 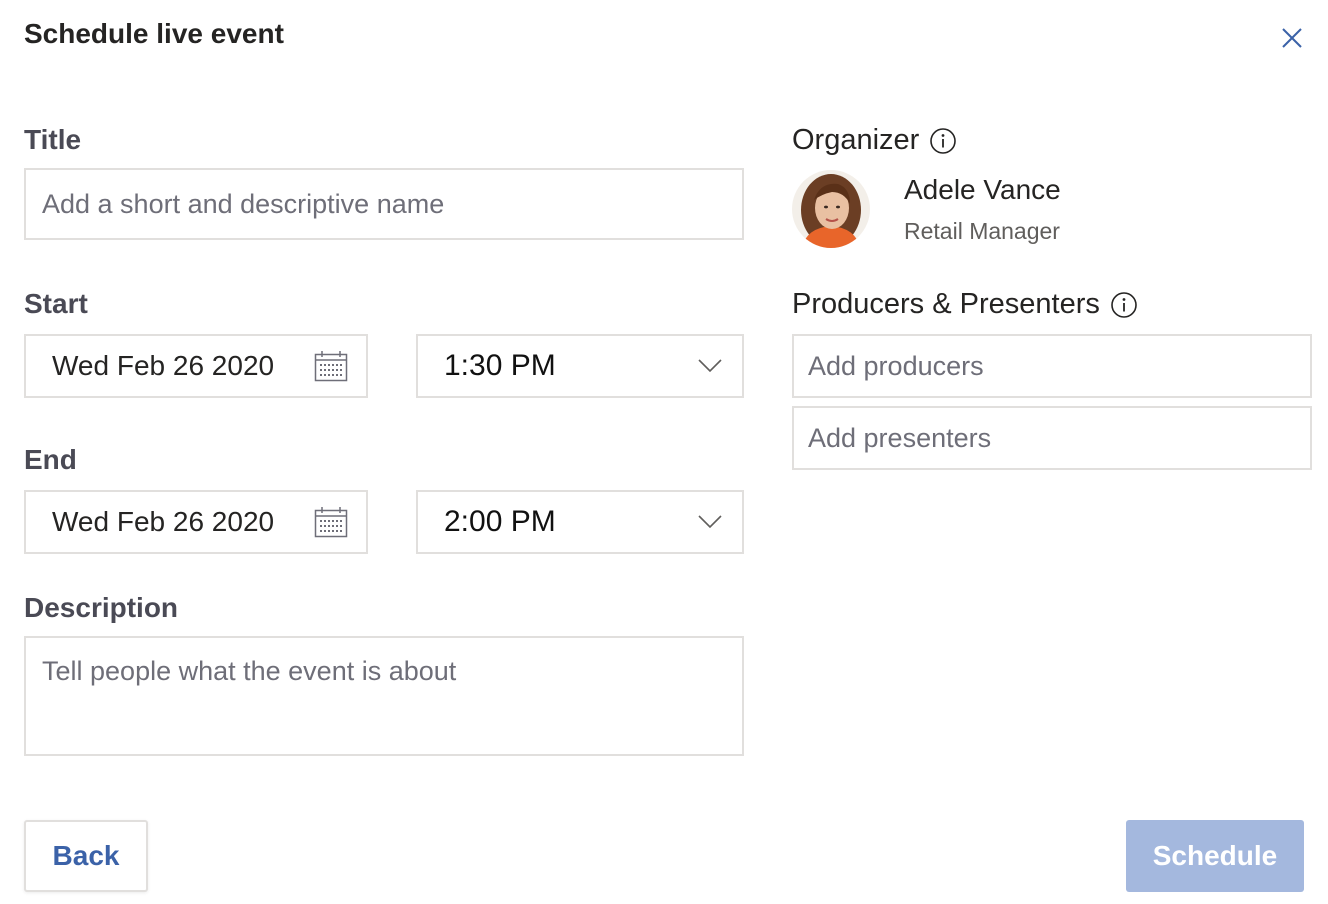 What do you see at coordinates (1215, 856) in the screenshot?
I see `schedule-button: Schedule` at bounding box center [1215, 856].